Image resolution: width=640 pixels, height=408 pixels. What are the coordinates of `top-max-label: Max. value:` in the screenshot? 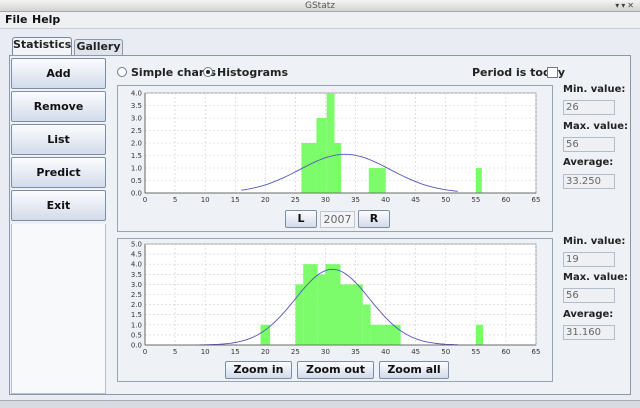 It's located at (596, 126).